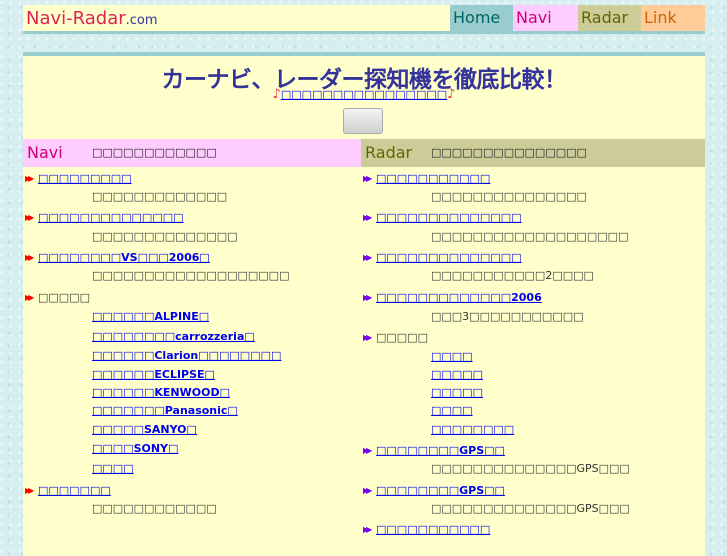 The width and height of the screenshot is (727, 556). What do you see at coordinates (530, 236) in the screenshot?
I see `radar-item-desc: □□□□□□□□□□□□□□□□□□□` at bounding box center [530, 236].